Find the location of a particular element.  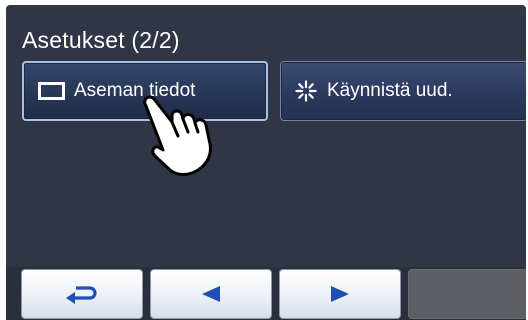

triangle-left-icon is located at coordinates (211, 294).